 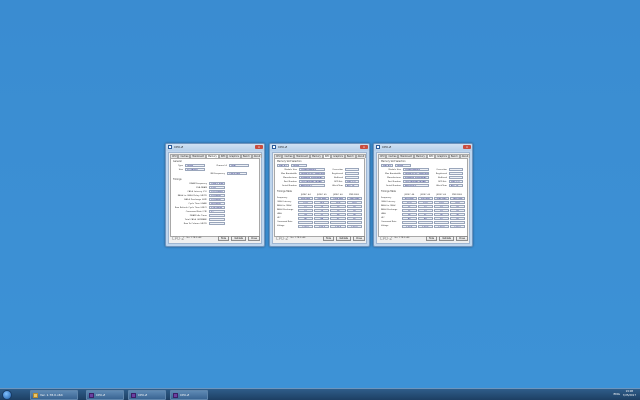 What do you see at coordinates (197, 203) in the screenshot?
I see `field-label: Cycle Time (tRAS)` at bounding box center [197, 203].